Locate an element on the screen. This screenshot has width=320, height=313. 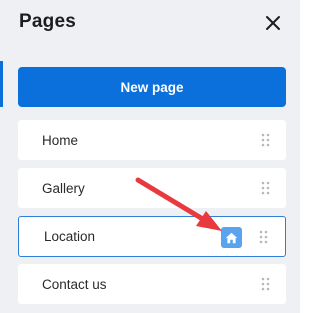
new-page-button: New page is located at coordinates (152, 87).